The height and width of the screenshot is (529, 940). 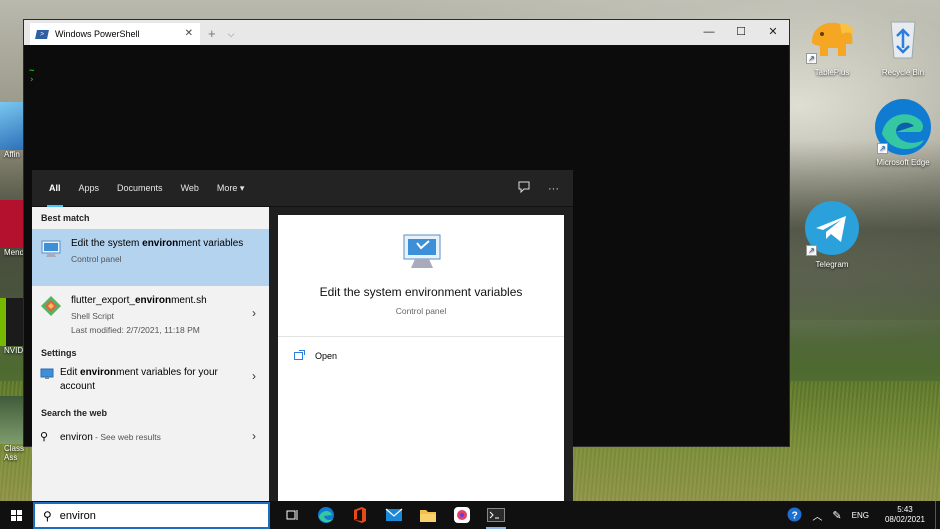 What do you see at coordinates (190, 188) in the screenshot?
I see `tab-web: Web` at bounding box center [190, 188].